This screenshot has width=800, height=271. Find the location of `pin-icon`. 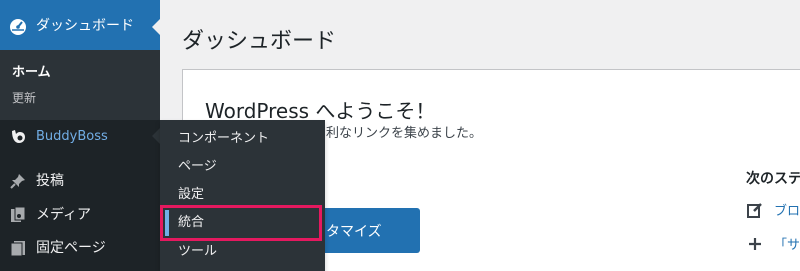

pin-icon is located at coordinates (18, 181).